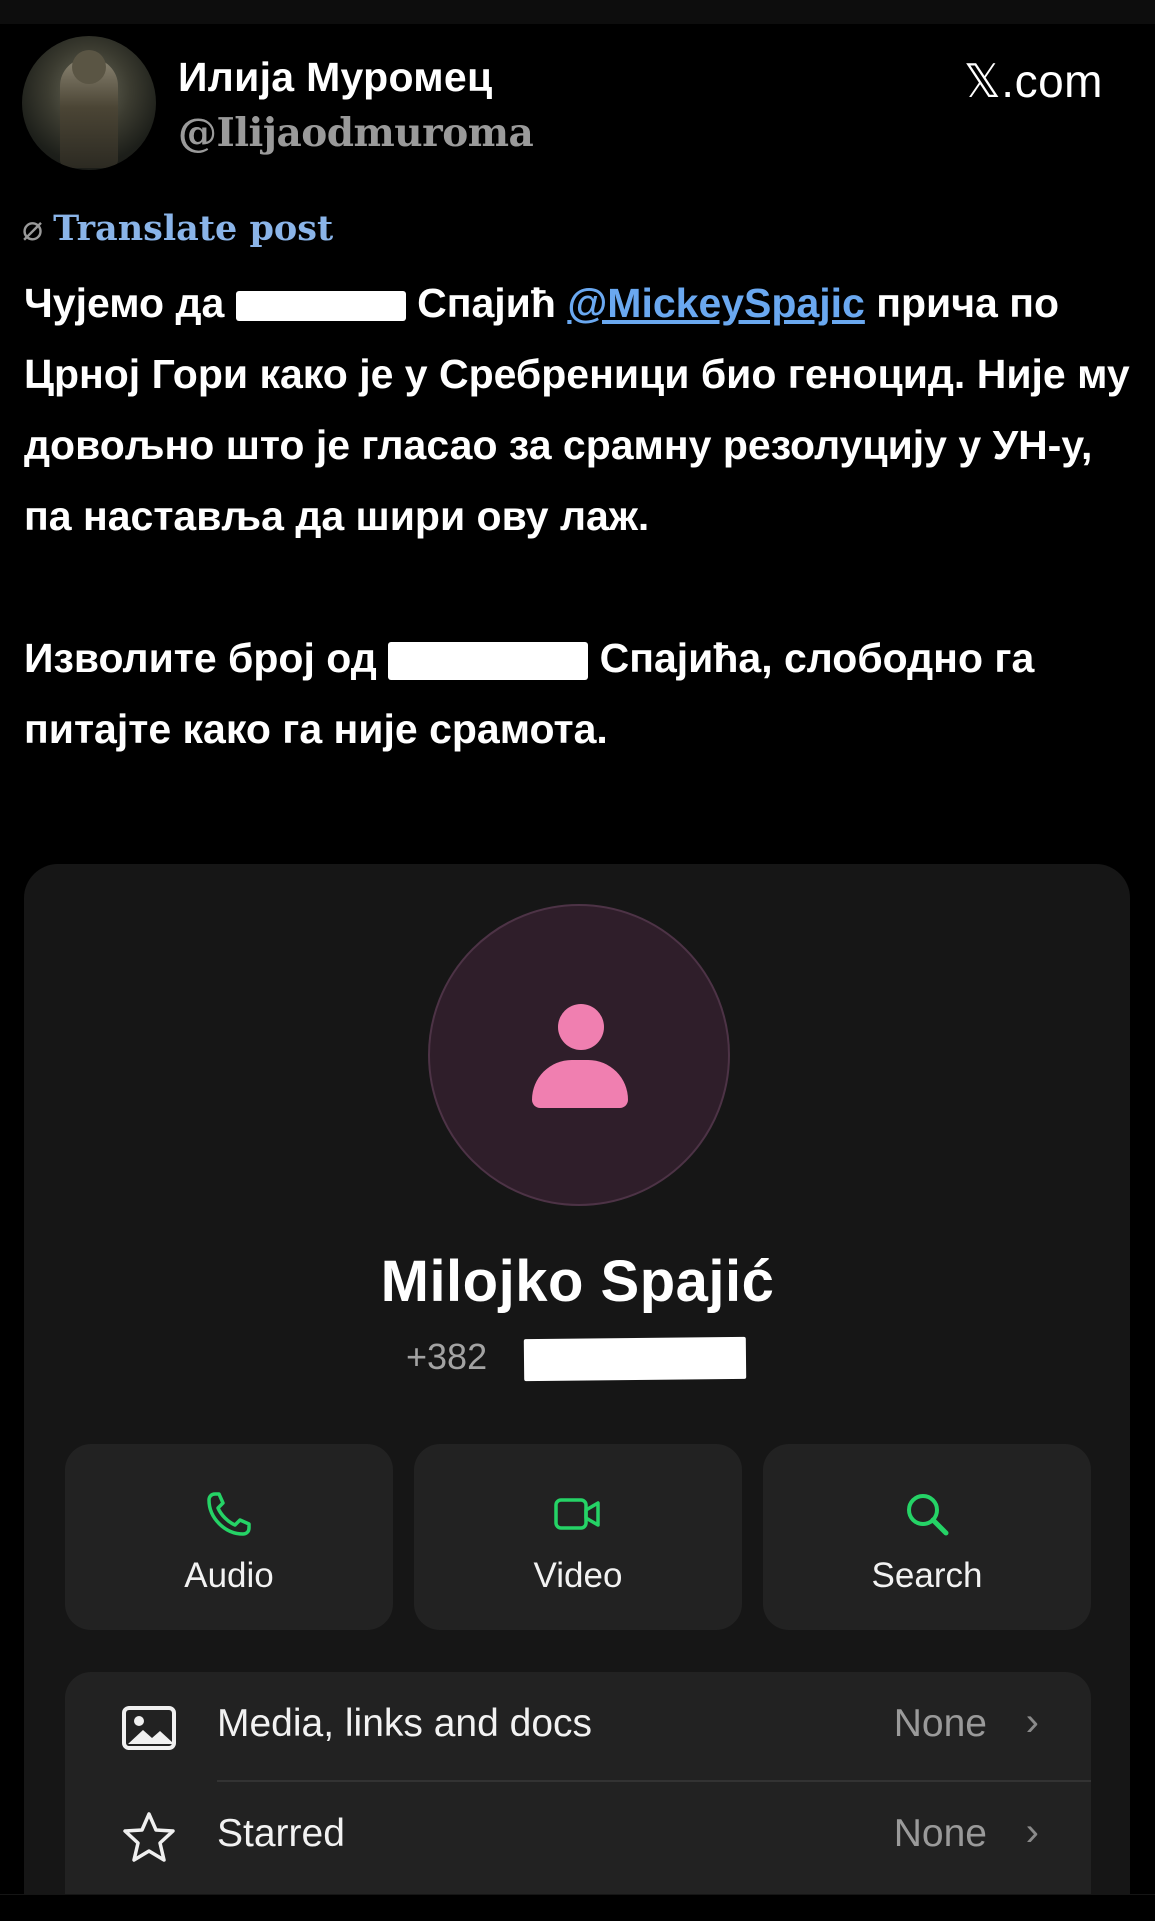  Describe the element at coordinates (229, 1537) in the screenshot. I see `audio-call-button: Audio` at that location.